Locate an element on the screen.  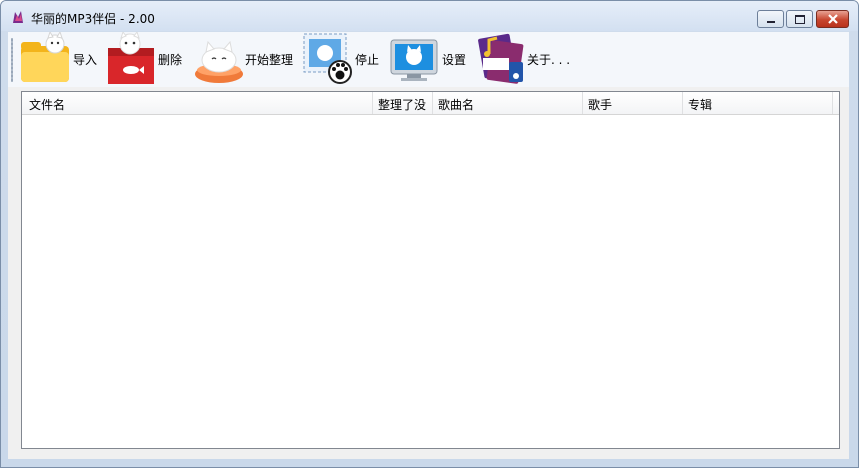
toolbar-grip is located at coordinates (12, 60).